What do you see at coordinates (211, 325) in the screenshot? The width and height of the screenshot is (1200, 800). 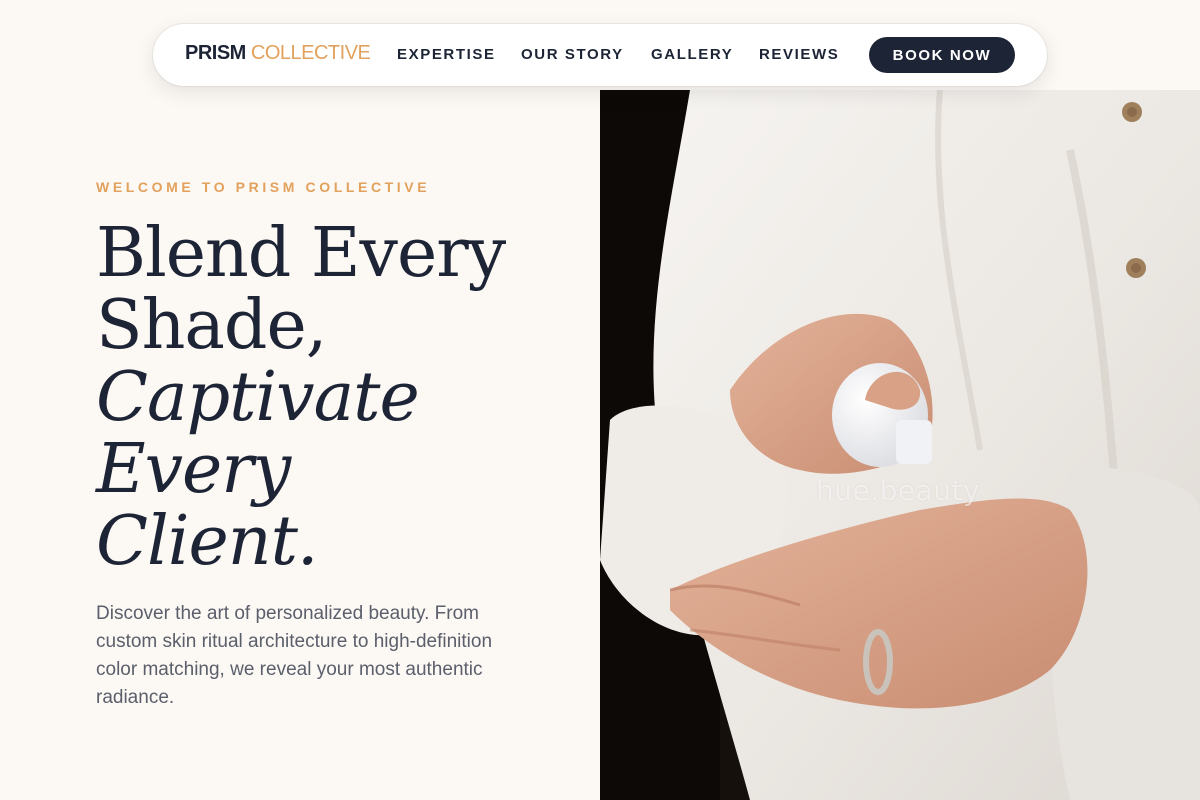 I see `headline-line: Shade,` at bounding box center [211, 325].